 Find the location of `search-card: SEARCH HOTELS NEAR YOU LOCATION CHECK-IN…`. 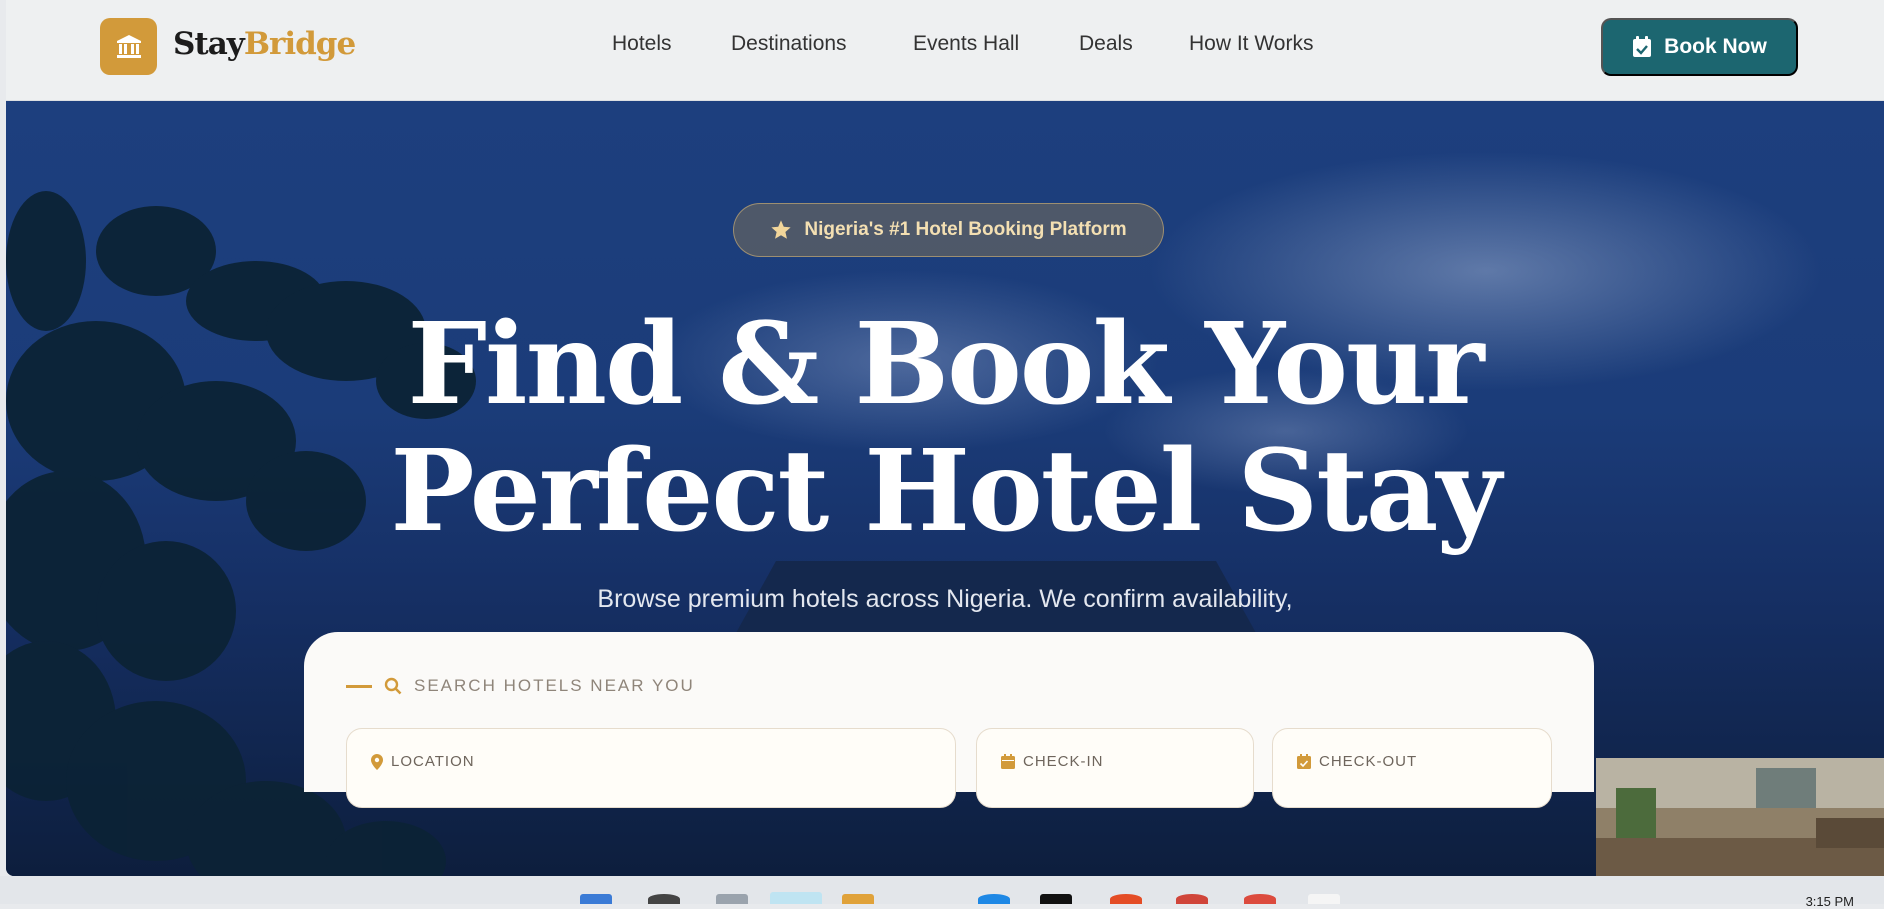

search-card: SEARCH HOTELS NEAR YOU LOCATION CHECK-IN… is located at coordinates (949, 720).